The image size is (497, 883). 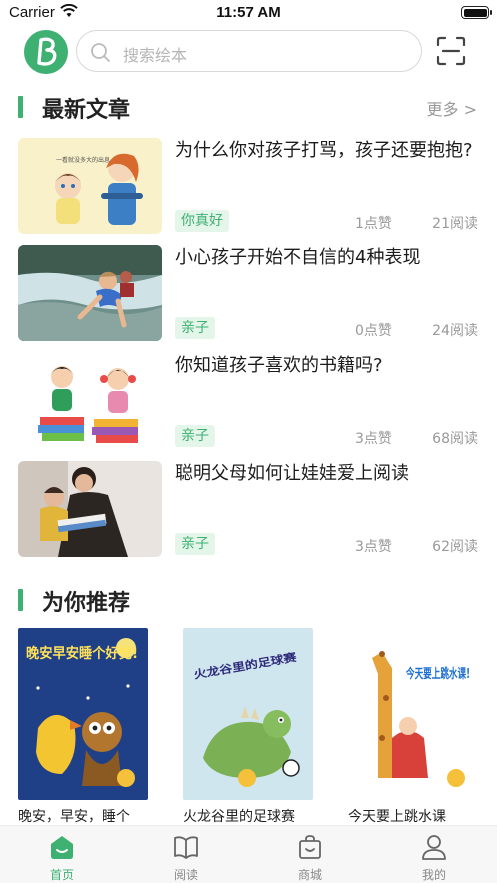 I want to click on article-reads: 24阅读, so click(x=455, y=331).